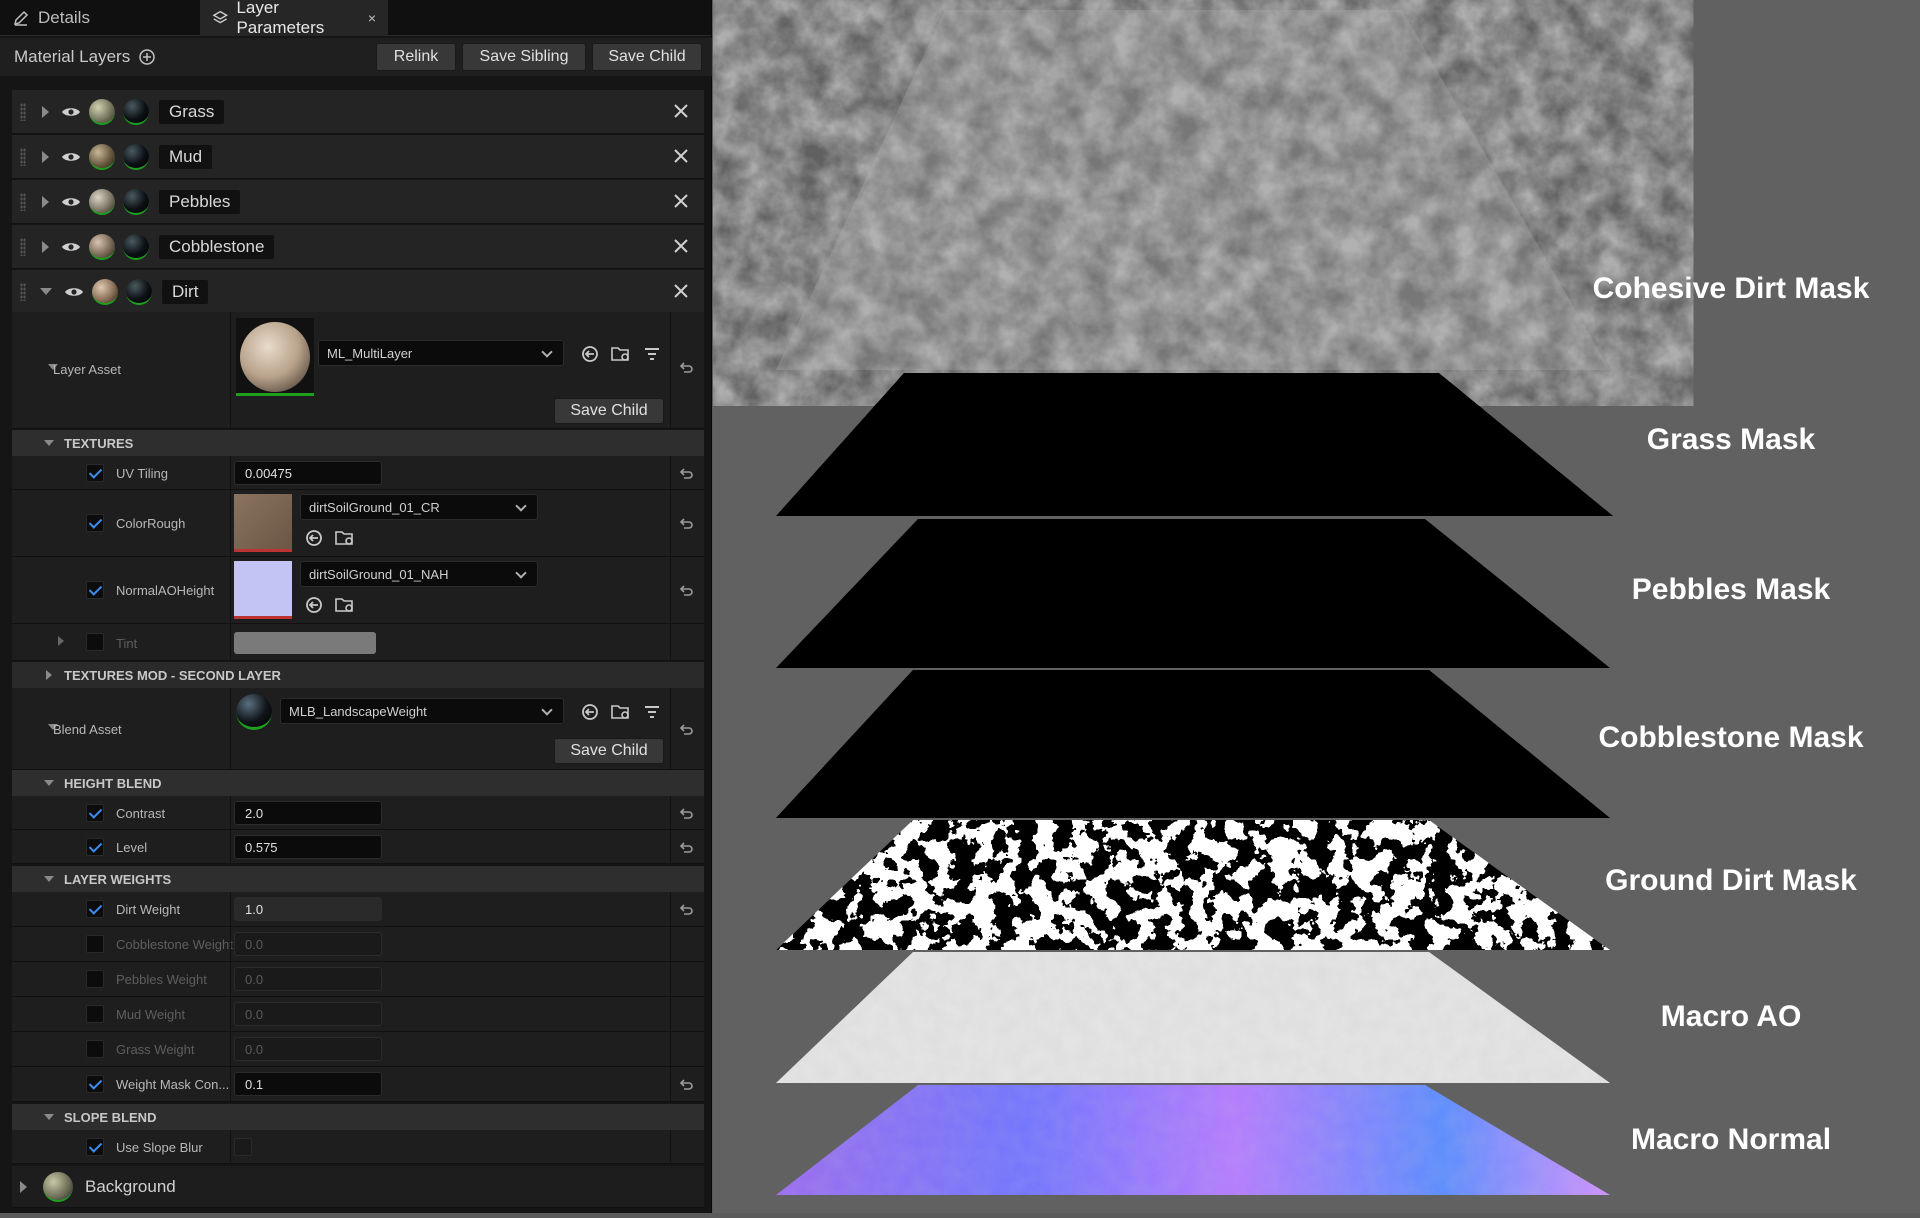 This screenshot has width=1920, height=1218. Describe the element at coordinates (263, 590) in the screenshot. I see `normal-ao-height-thumbnail` at that location.